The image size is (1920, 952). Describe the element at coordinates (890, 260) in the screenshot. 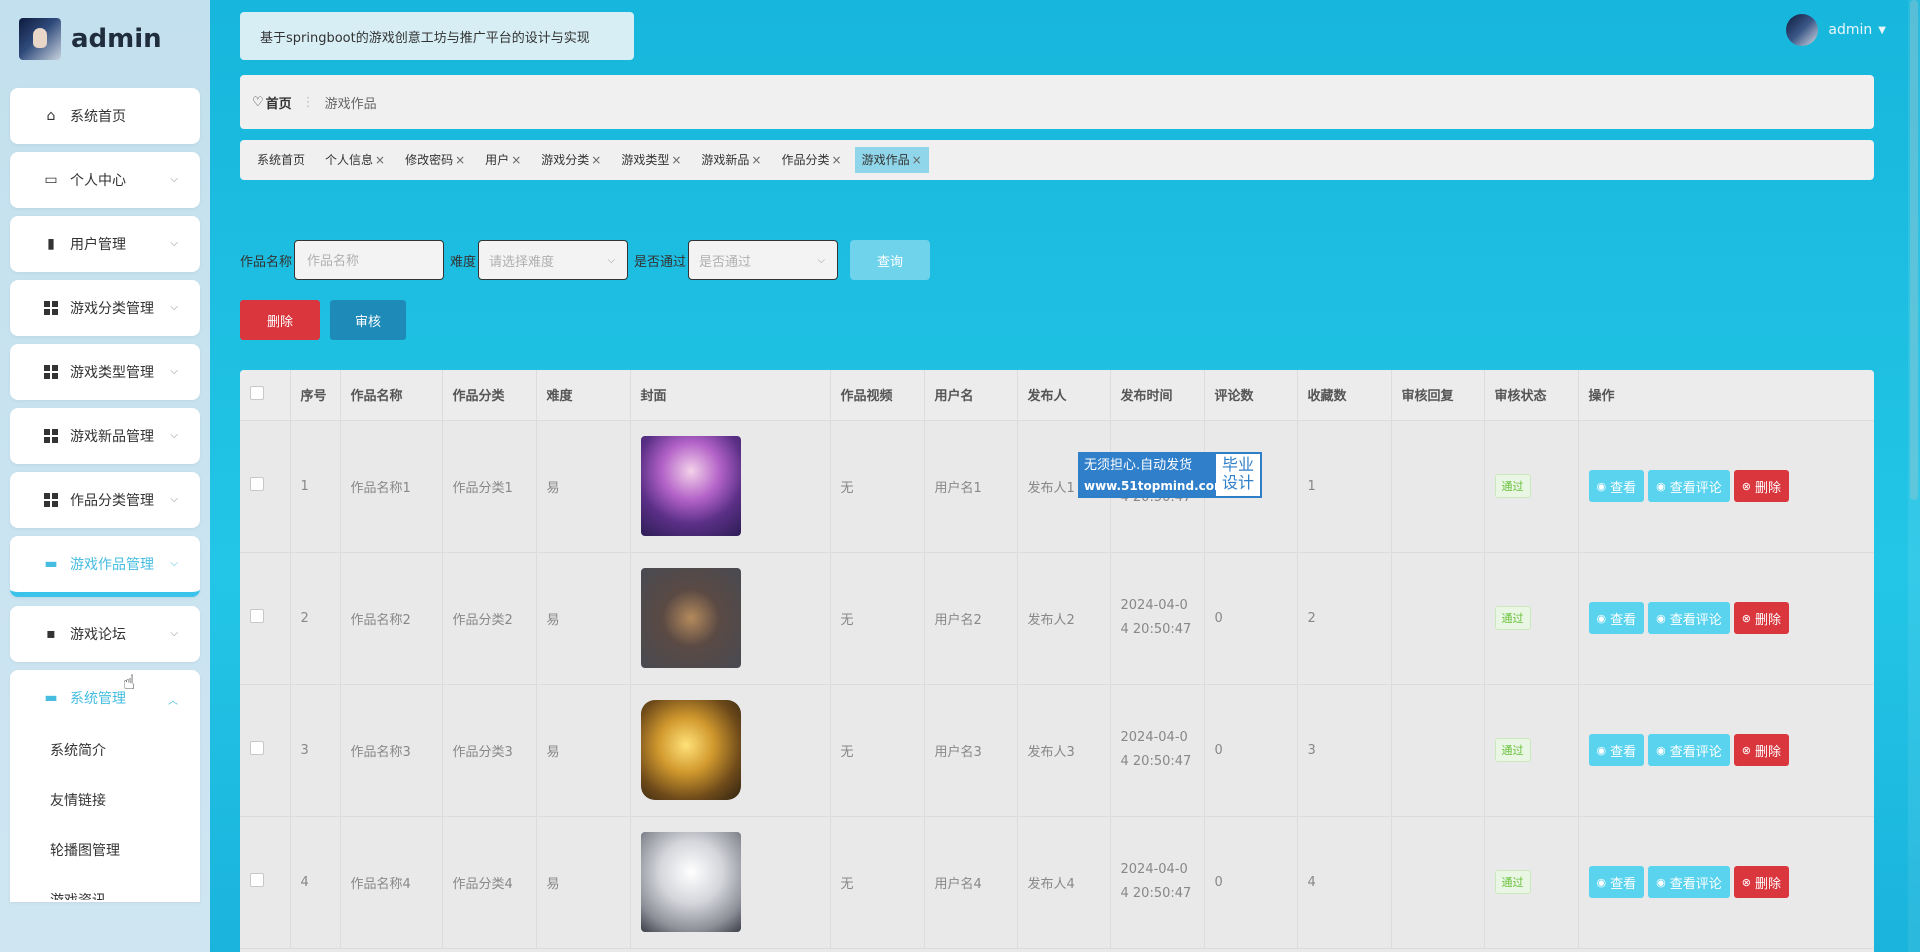

I see `search-button: 查询` at that location.